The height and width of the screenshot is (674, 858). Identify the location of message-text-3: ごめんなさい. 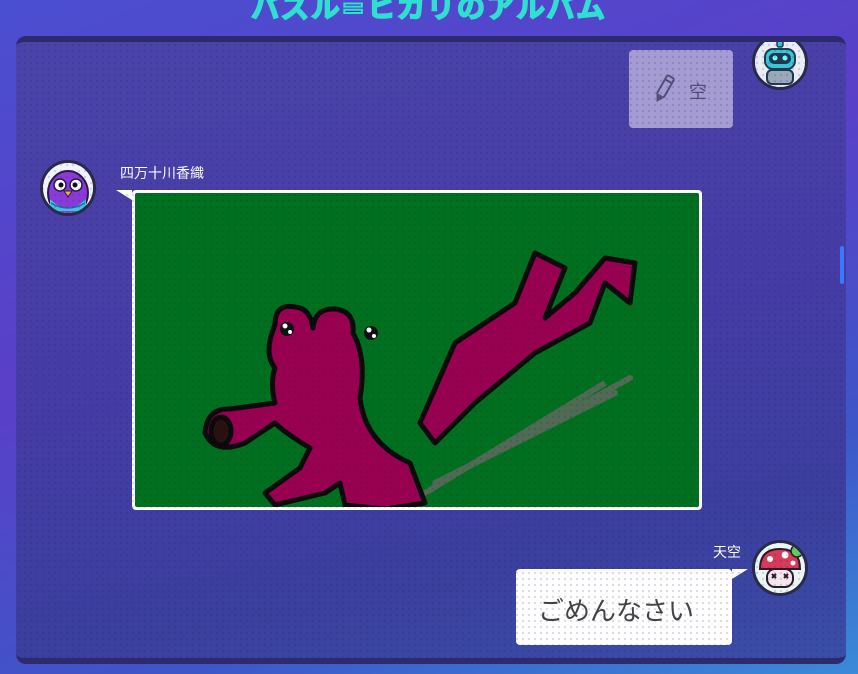
(616, 612).